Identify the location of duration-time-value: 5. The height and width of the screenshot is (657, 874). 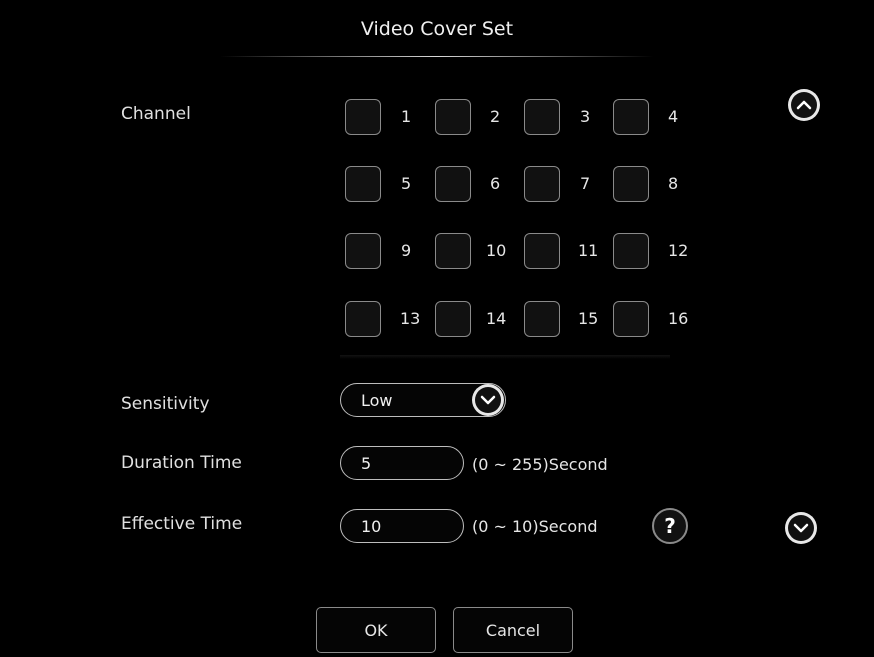
(366, 463).